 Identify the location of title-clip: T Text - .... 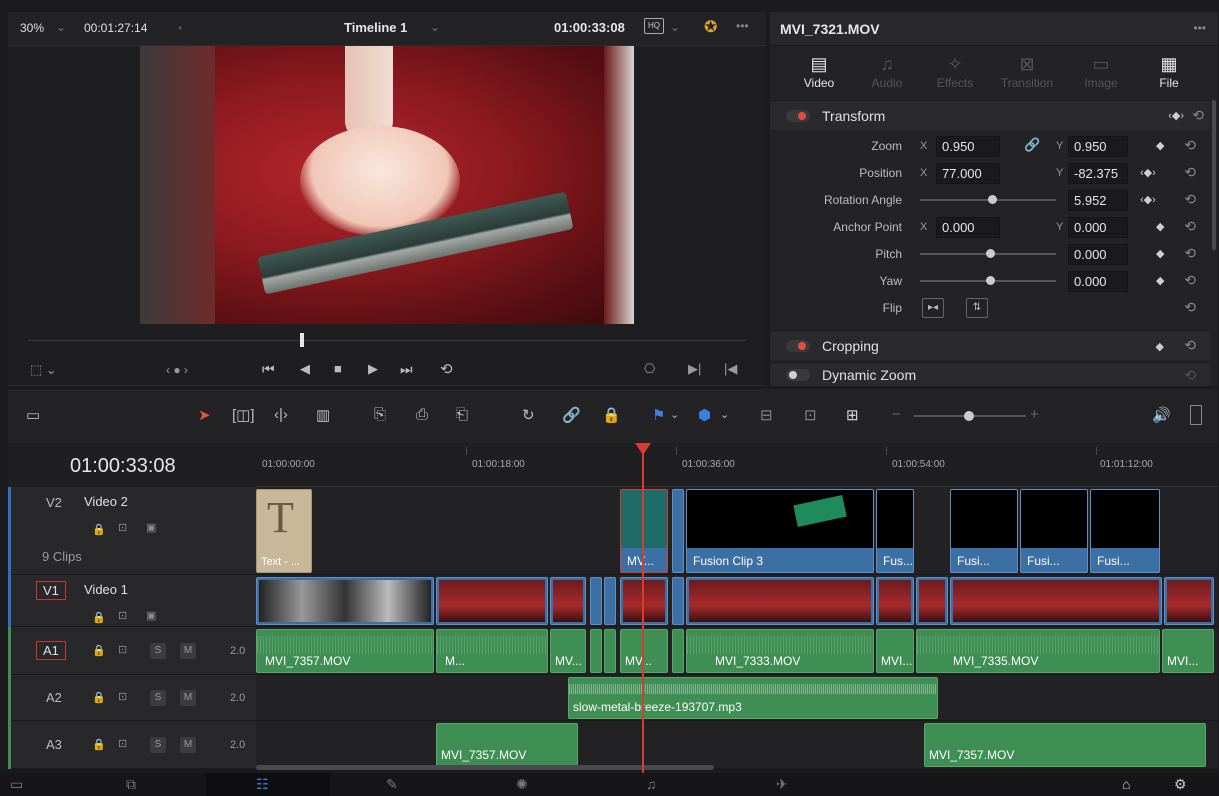
(284, 531).